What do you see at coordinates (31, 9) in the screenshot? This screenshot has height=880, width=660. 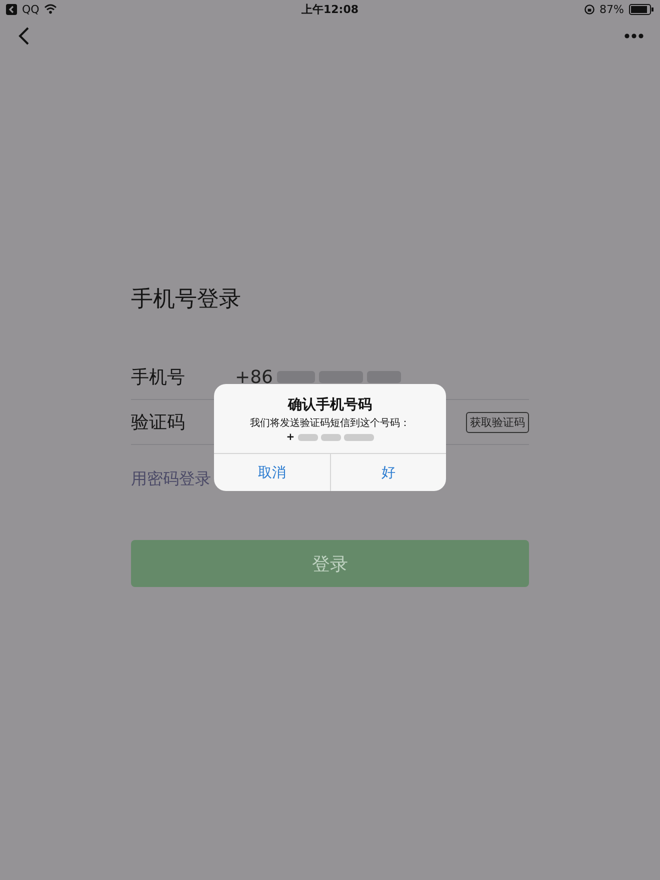 I see `back-app-label: QQ` at bounding box center [31, 9].